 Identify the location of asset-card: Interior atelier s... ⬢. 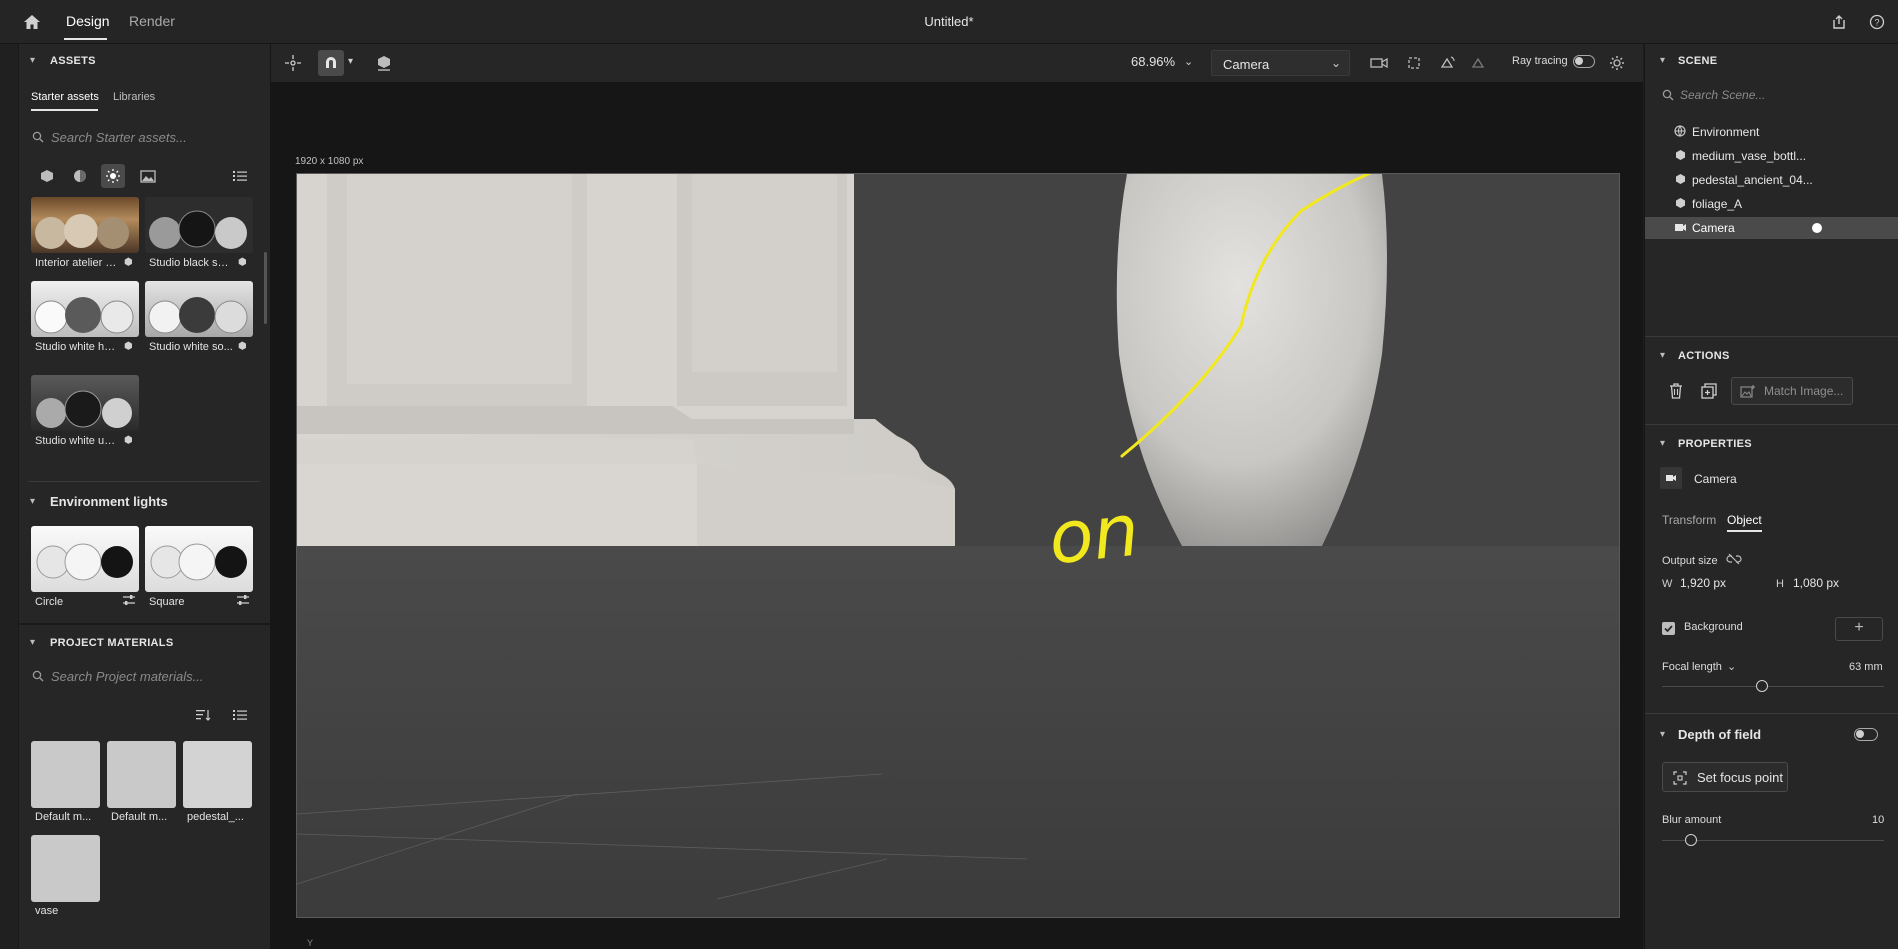
(85, 233).